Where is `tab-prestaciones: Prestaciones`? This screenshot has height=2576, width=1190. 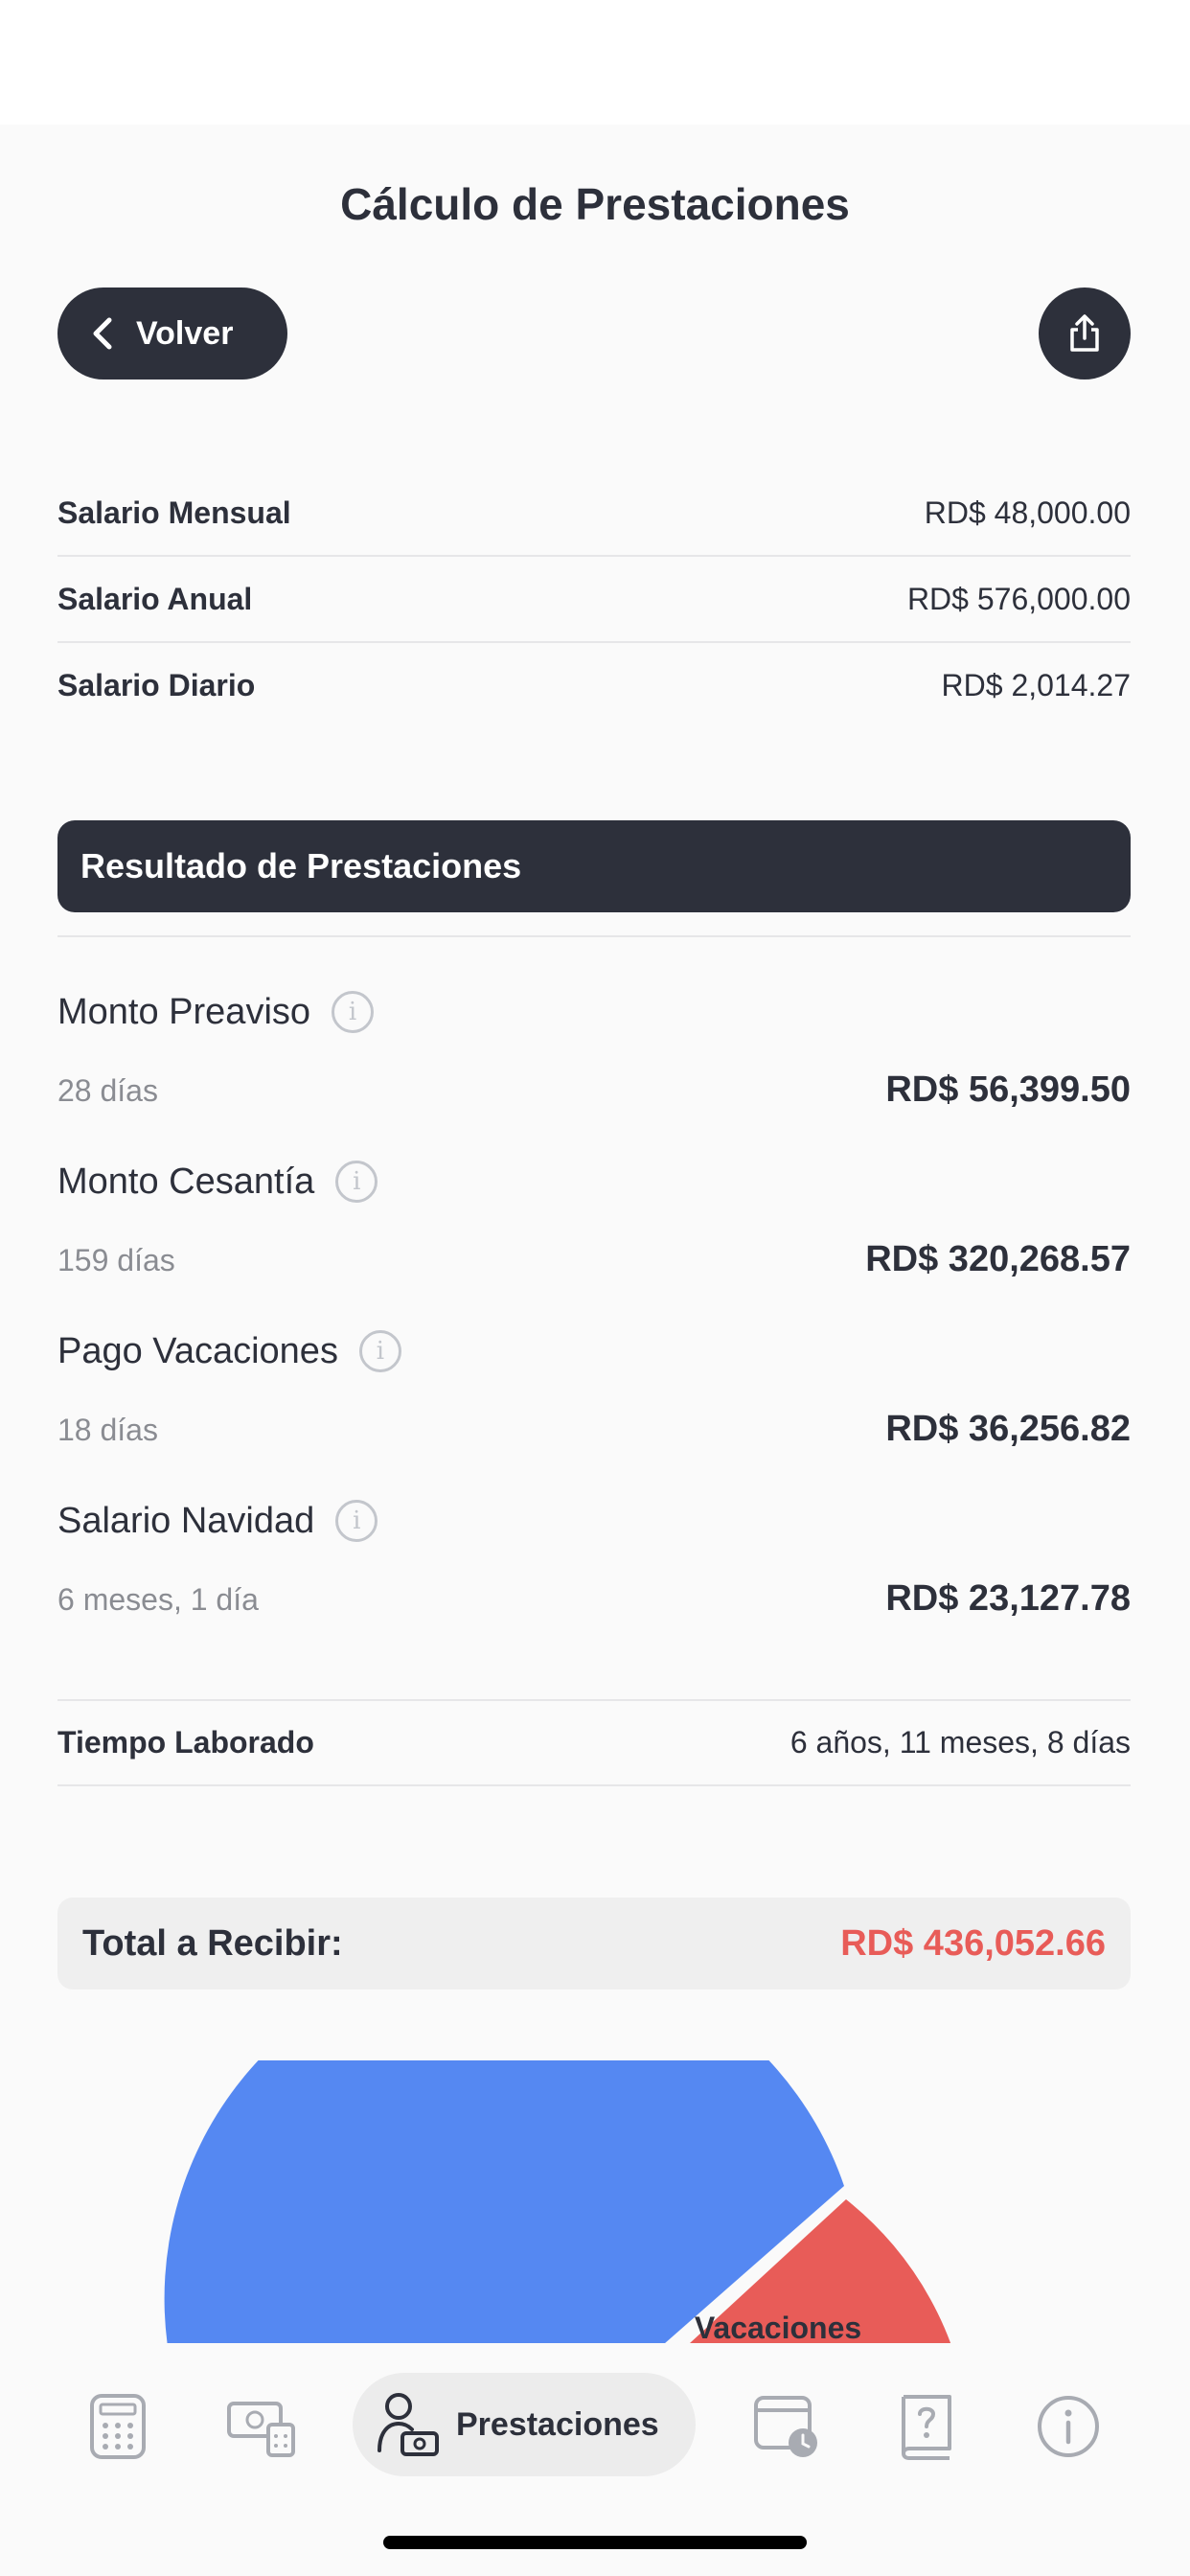
tab-prestaciones: Prestaciones is located at coordinates (525, 2424).